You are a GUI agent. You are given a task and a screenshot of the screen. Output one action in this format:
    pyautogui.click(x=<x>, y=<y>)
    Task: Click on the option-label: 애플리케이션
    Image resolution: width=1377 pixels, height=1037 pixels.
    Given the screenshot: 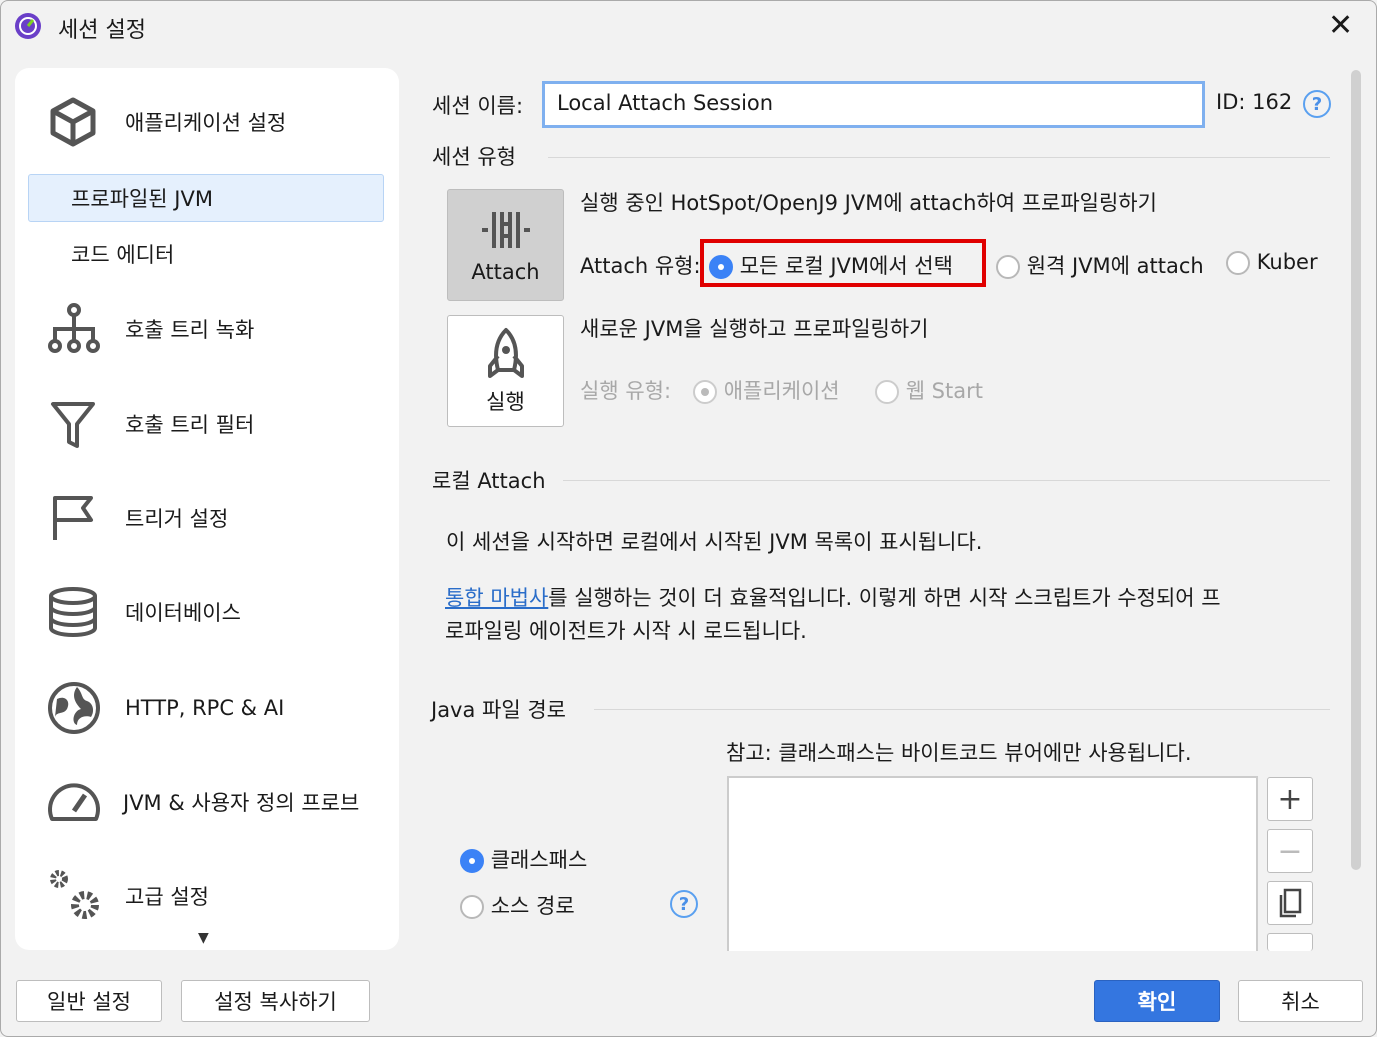 What is the action you would take?
    pyautogui.click(x=781, y=391)
    